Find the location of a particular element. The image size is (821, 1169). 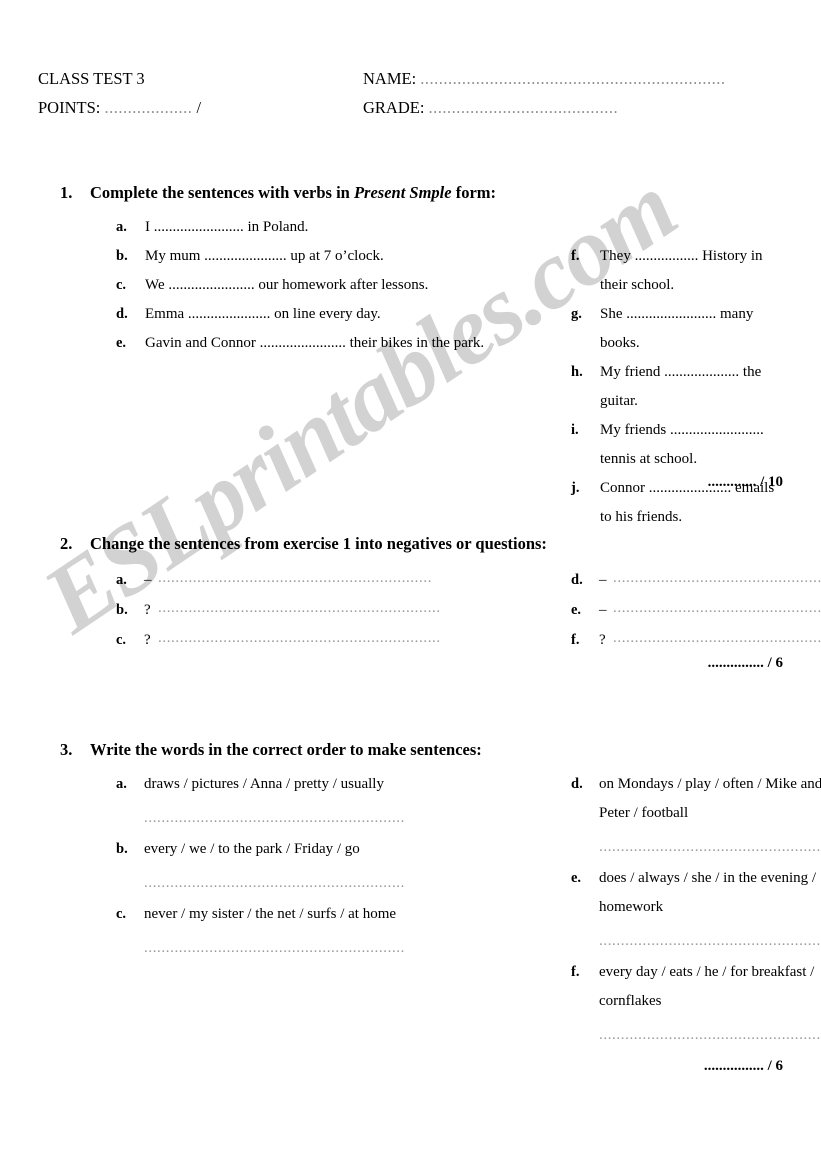

exercise-1-title-emphasis: Present Smple is located at coordinates (402, 192).